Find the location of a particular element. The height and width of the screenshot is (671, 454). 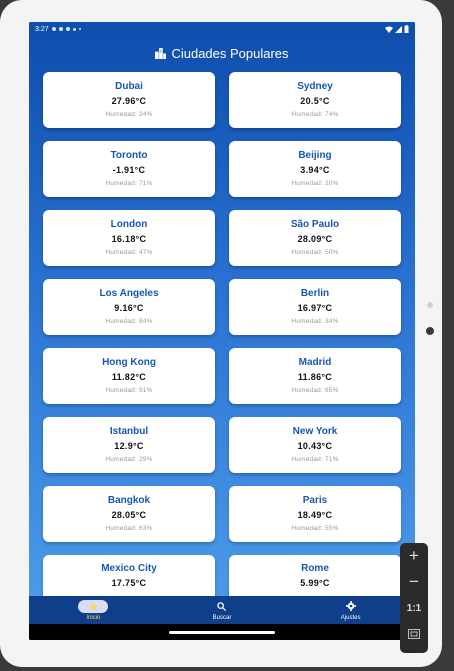

city-name: Sydney is located at coordinates (315, 86).